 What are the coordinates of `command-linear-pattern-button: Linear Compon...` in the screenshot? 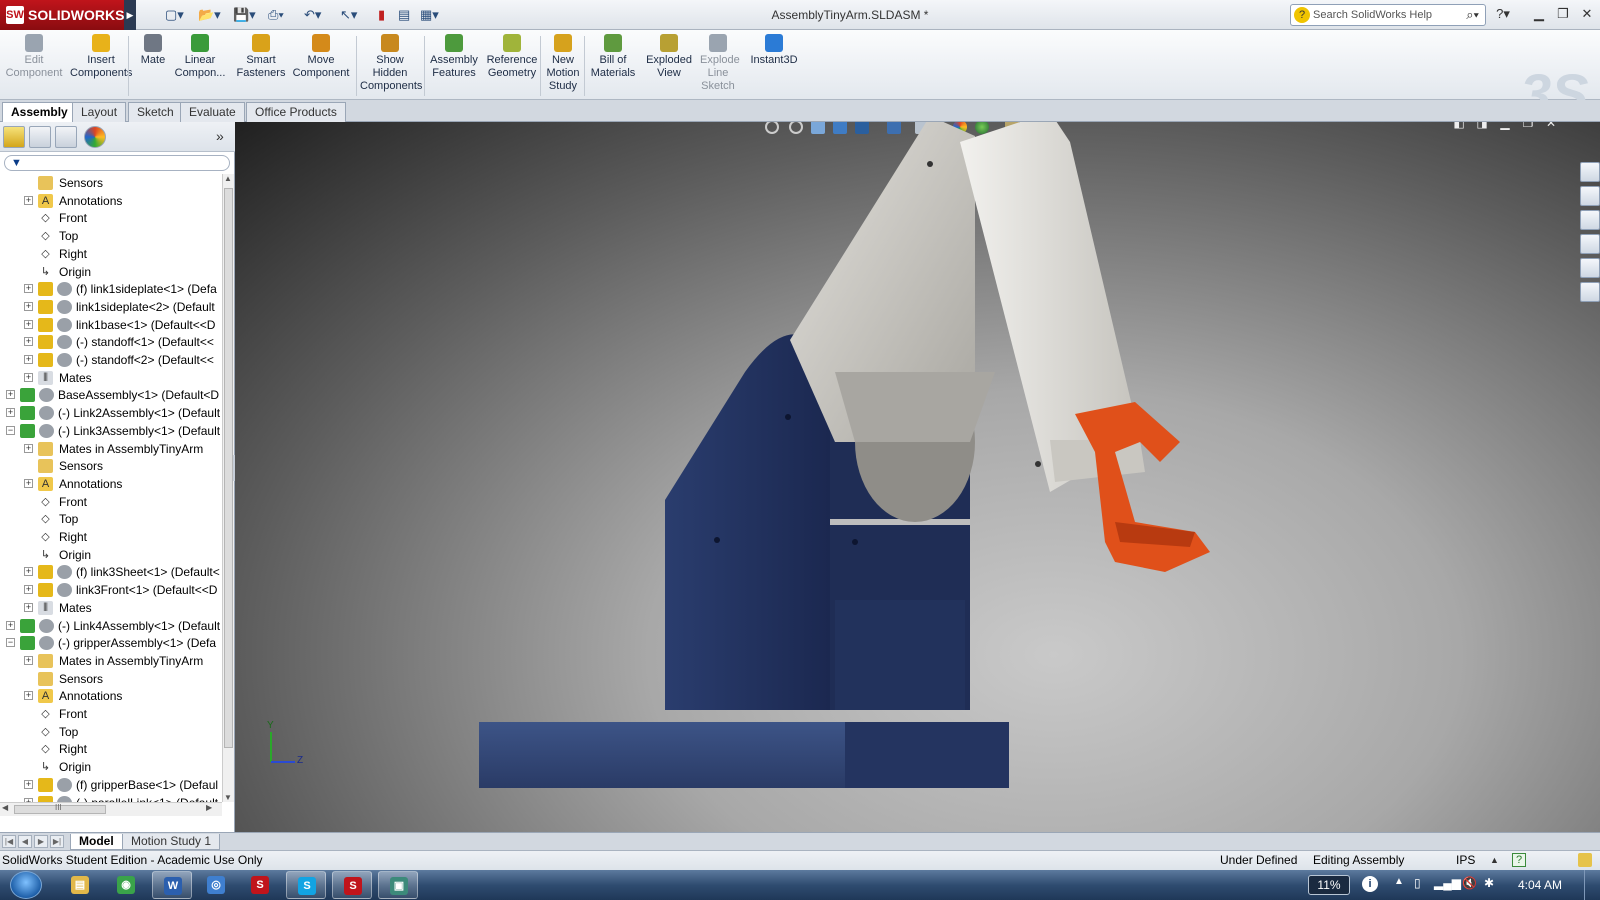 It's located at (200, 57).